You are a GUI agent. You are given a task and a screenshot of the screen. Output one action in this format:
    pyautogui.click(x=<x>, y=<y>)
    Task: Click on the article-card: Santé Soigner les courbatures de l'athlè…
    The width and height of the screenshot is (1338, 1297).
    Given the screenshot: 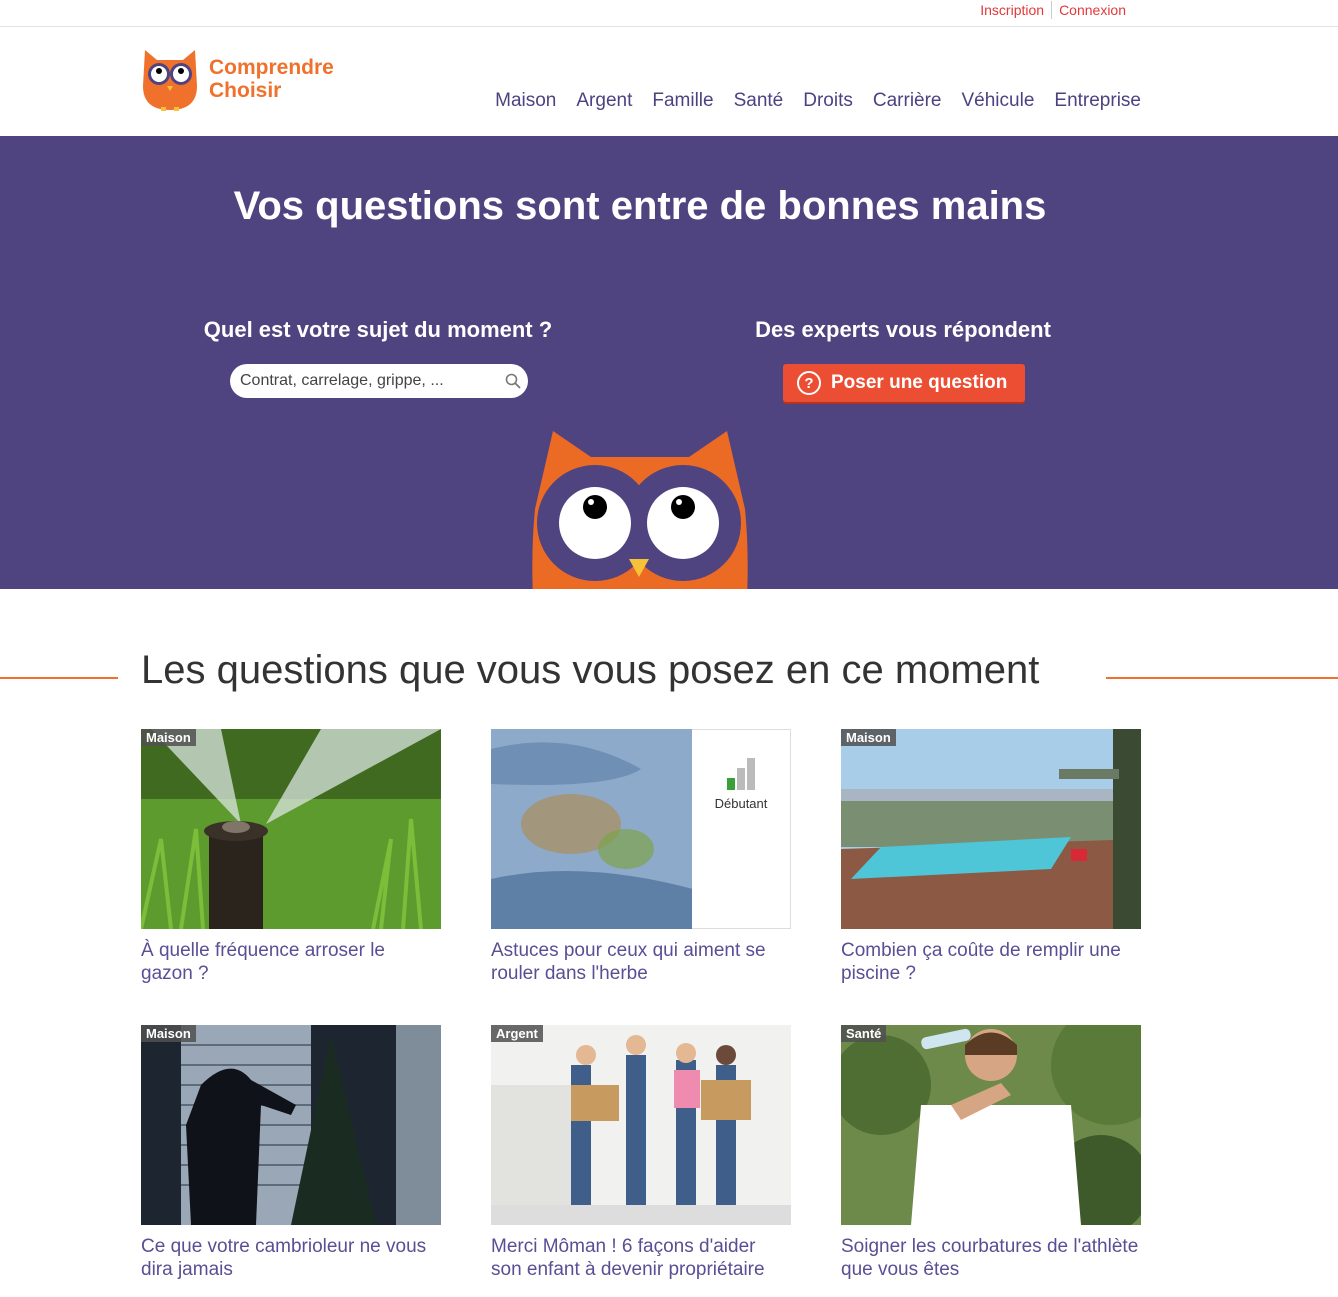 What is the action you would take?
    pyautogui.click(x=991, y=1153)
    